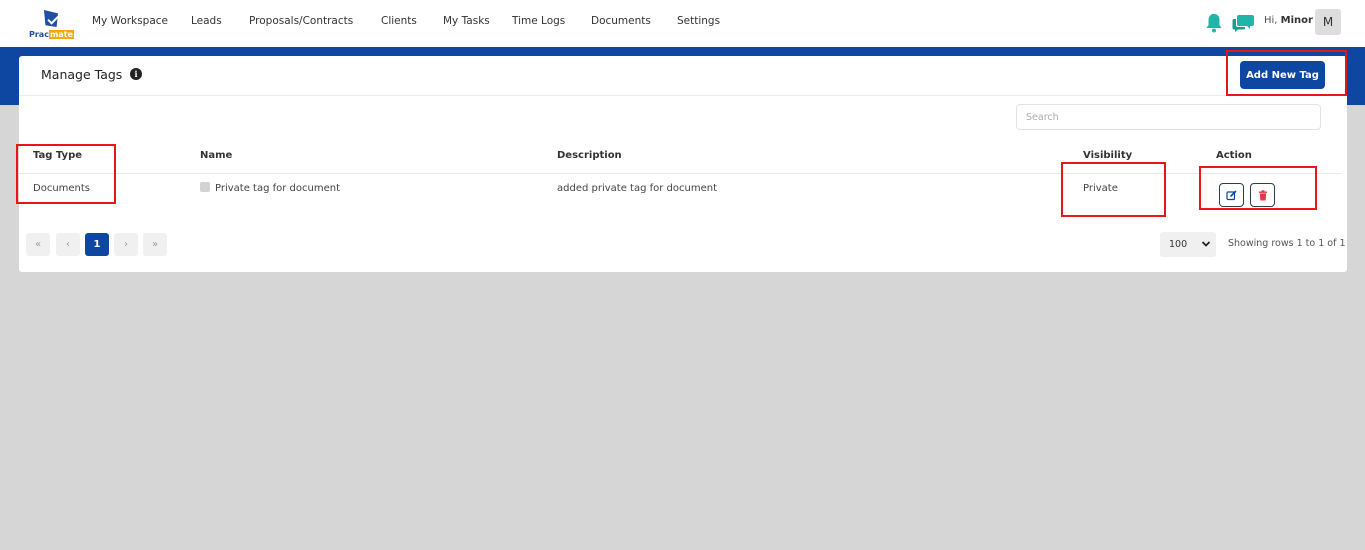 The width and height of the screenshot is (1365, 550). What do you see at coordinates (1178, 244) in the screenshot?
I see `rows-per-page-value: 100` at bounding box center [1178, 244].